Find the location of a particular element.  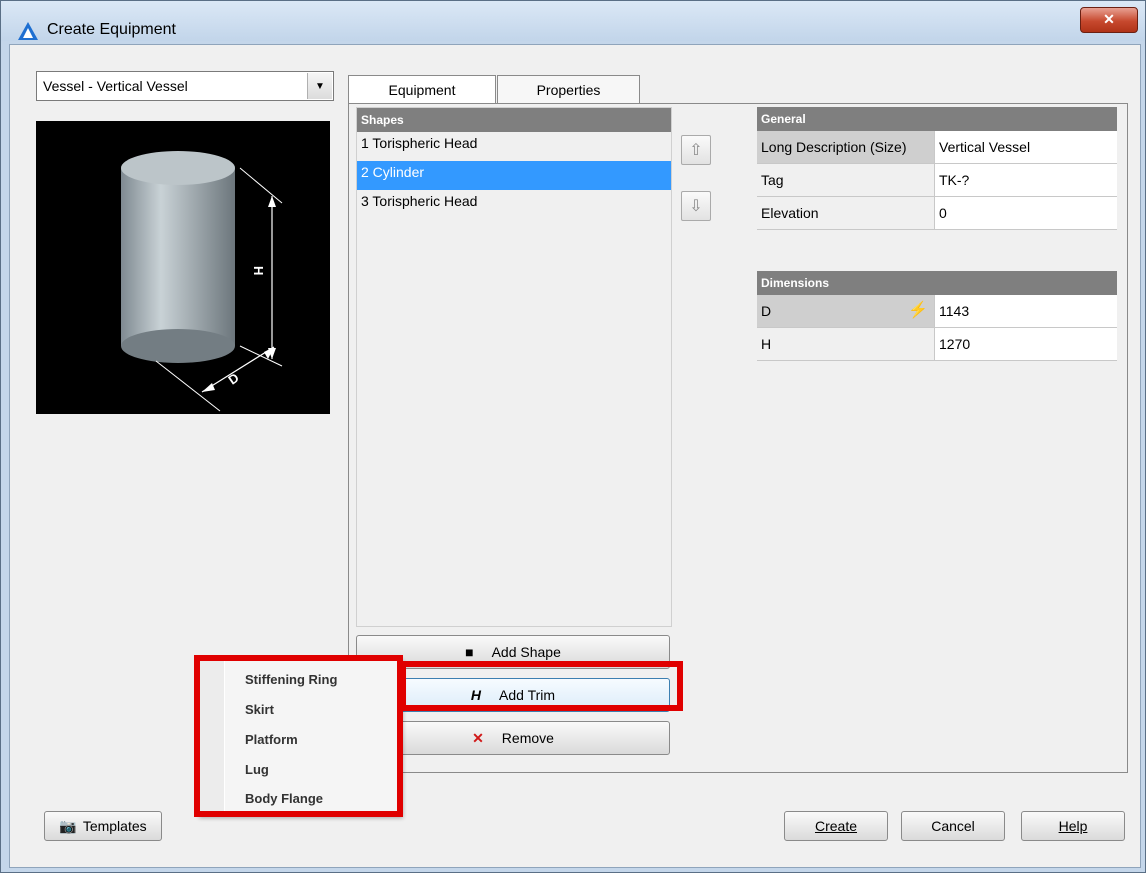

dimension-row: H 1270 is located at coordinates (937, 344).